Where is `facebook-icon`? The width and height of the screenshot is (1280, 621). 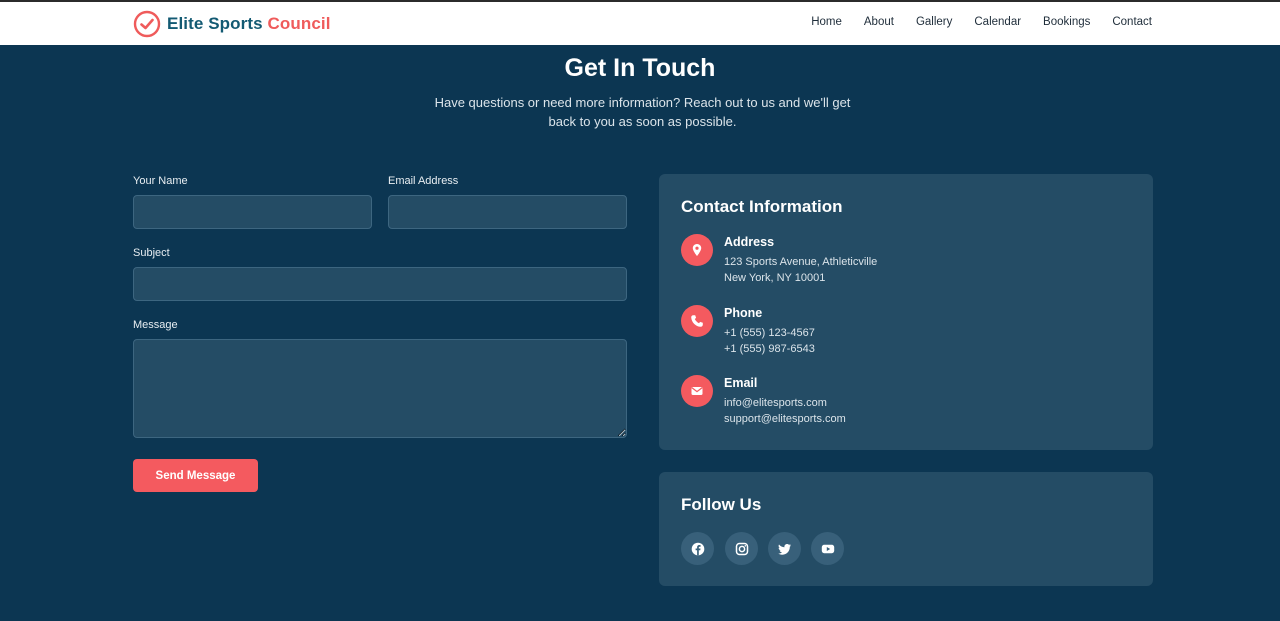
facebook-icon is located at coordinates (697, 548).